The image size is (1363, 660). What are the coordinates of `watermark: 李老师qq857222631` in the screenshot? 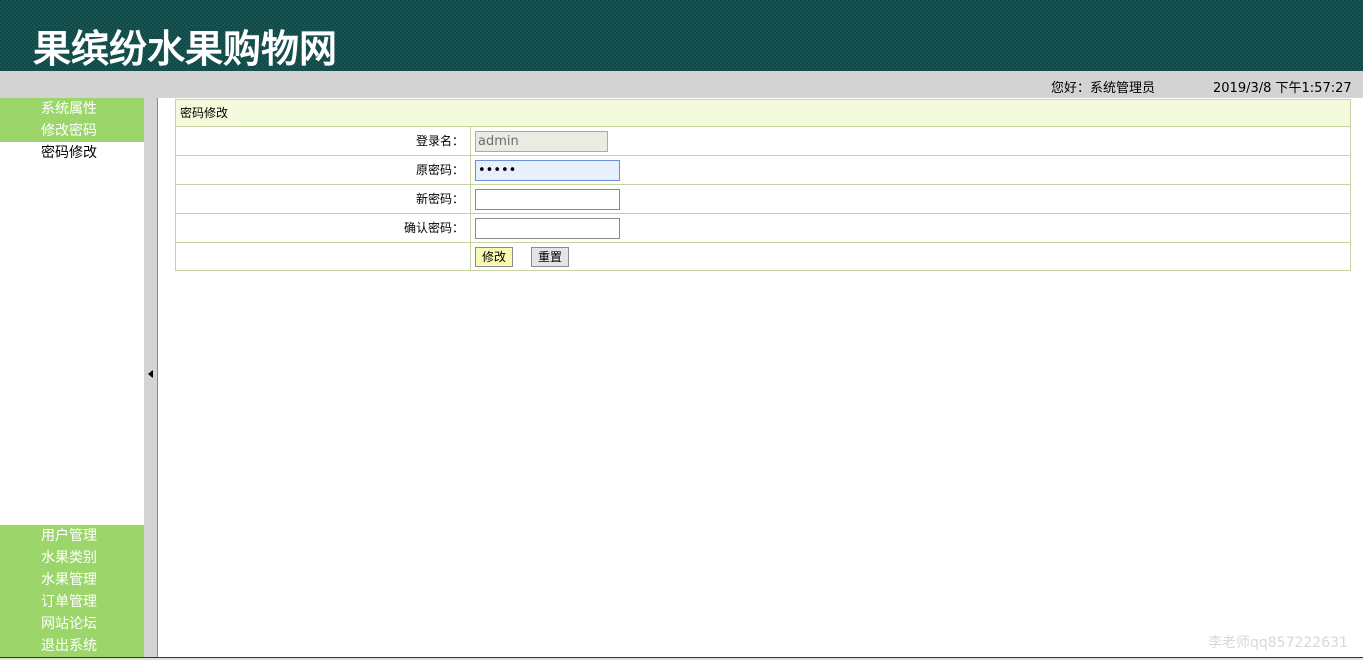 It's located at (1278, 643).